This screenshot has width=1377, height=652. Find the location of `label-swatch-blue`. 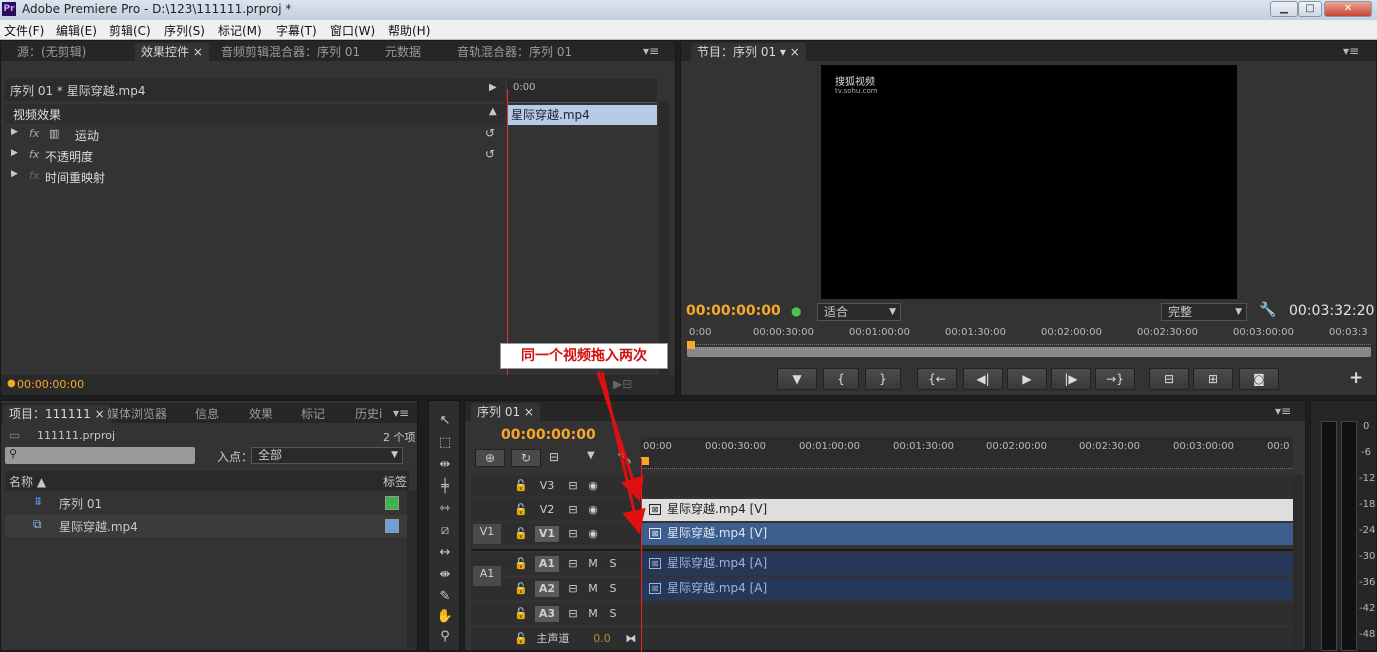

label-swatch-blue is located at coordinates (392, 526).